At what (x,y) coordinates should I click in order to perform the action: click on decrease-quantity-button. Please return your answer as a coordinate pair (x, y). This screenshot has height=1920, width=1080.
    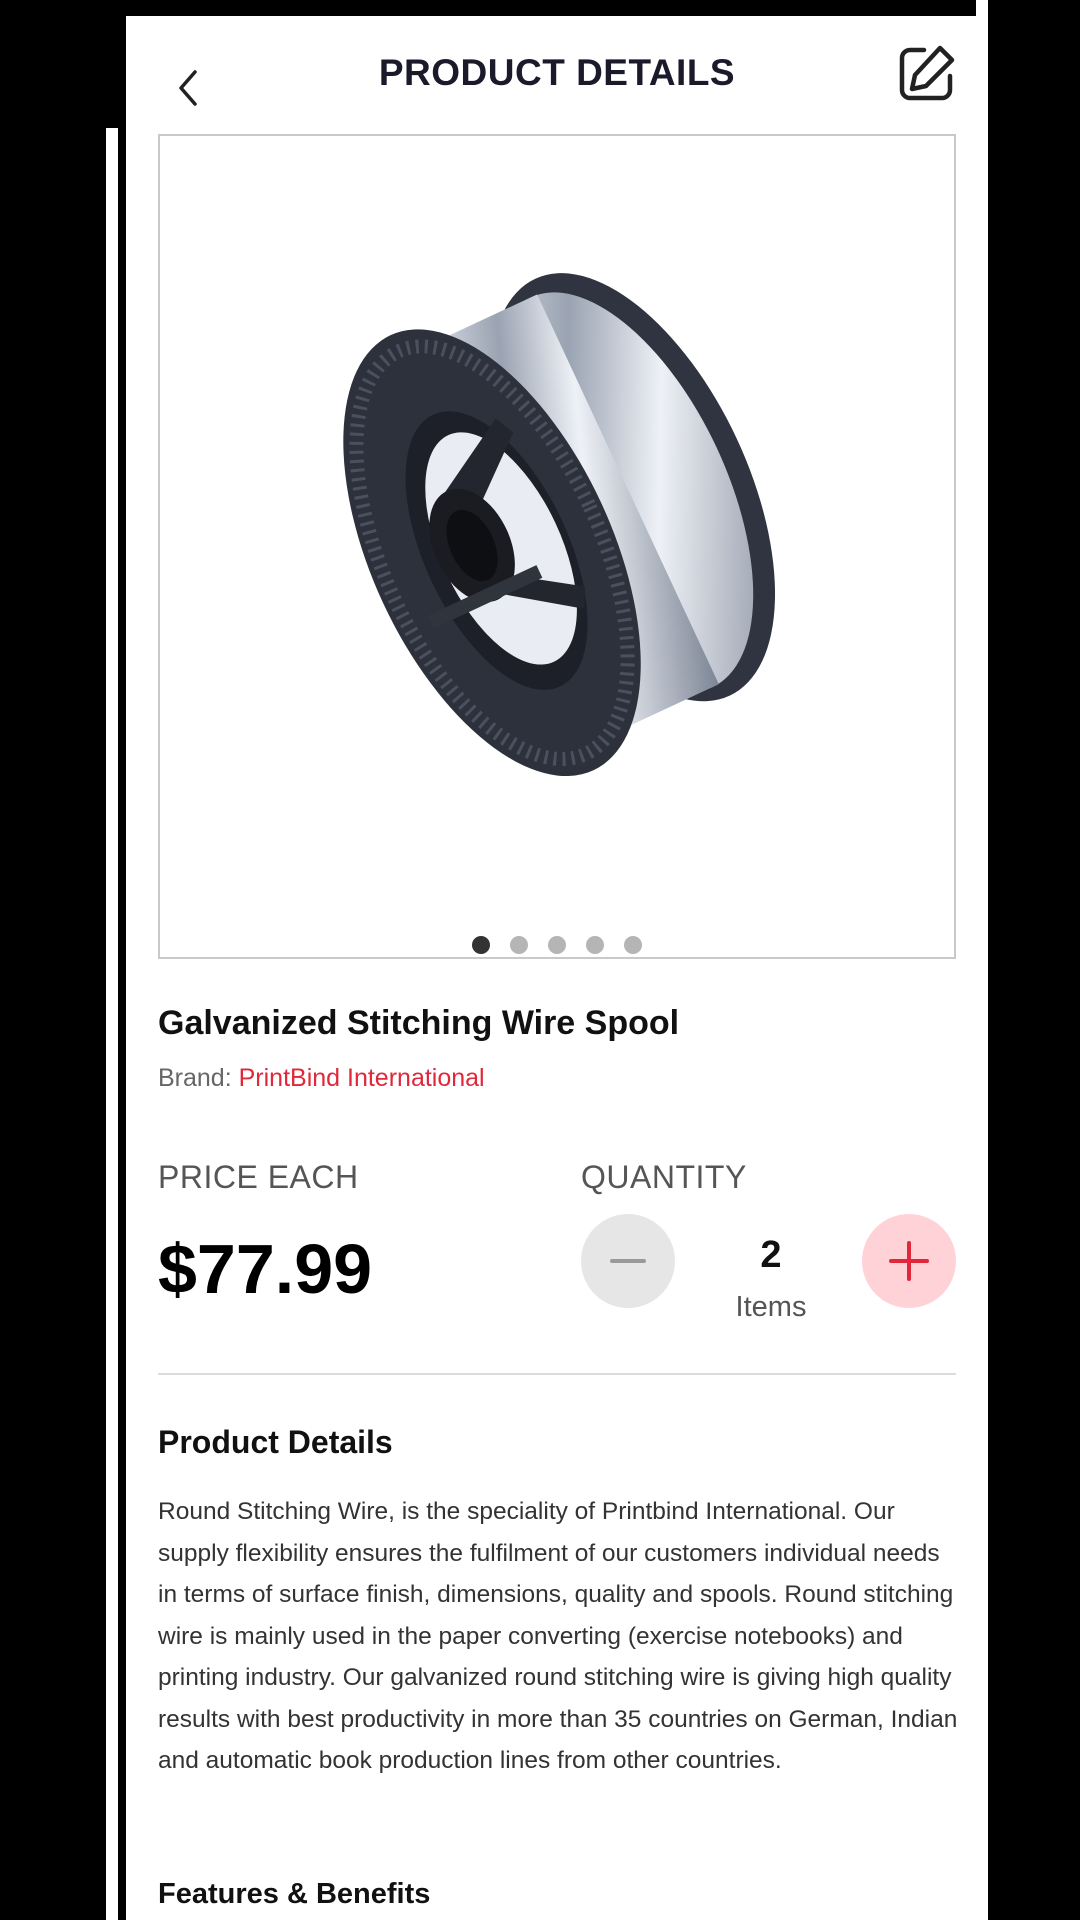
    Looking at the image, I should click on (628, 1261).